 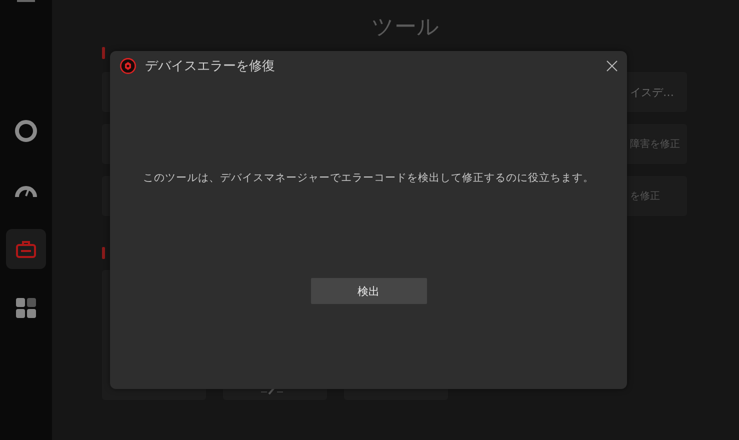 What do you see at coordinates (655, 144) in the screenshot?
I see `card-label: 障害を修正` at bounding box center [655, 144].